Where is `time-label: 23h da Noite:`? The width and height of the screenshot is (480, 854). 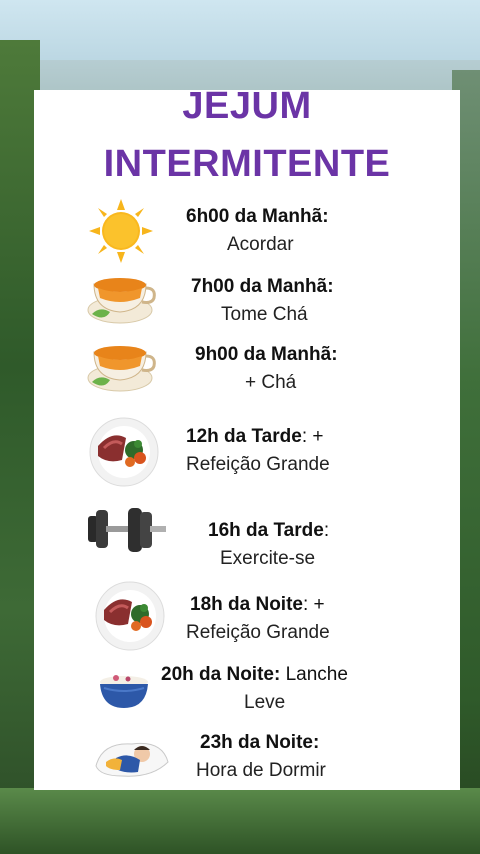 time-label: 23h da Noite: is located at coordinates (260, 742).